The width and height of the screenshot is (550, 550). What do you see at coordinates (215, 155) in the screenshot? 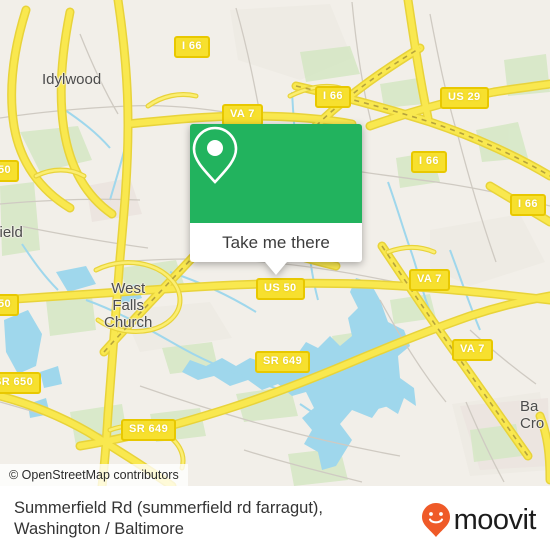
I see `location-pin-icon` at bounding box center [215, 155].